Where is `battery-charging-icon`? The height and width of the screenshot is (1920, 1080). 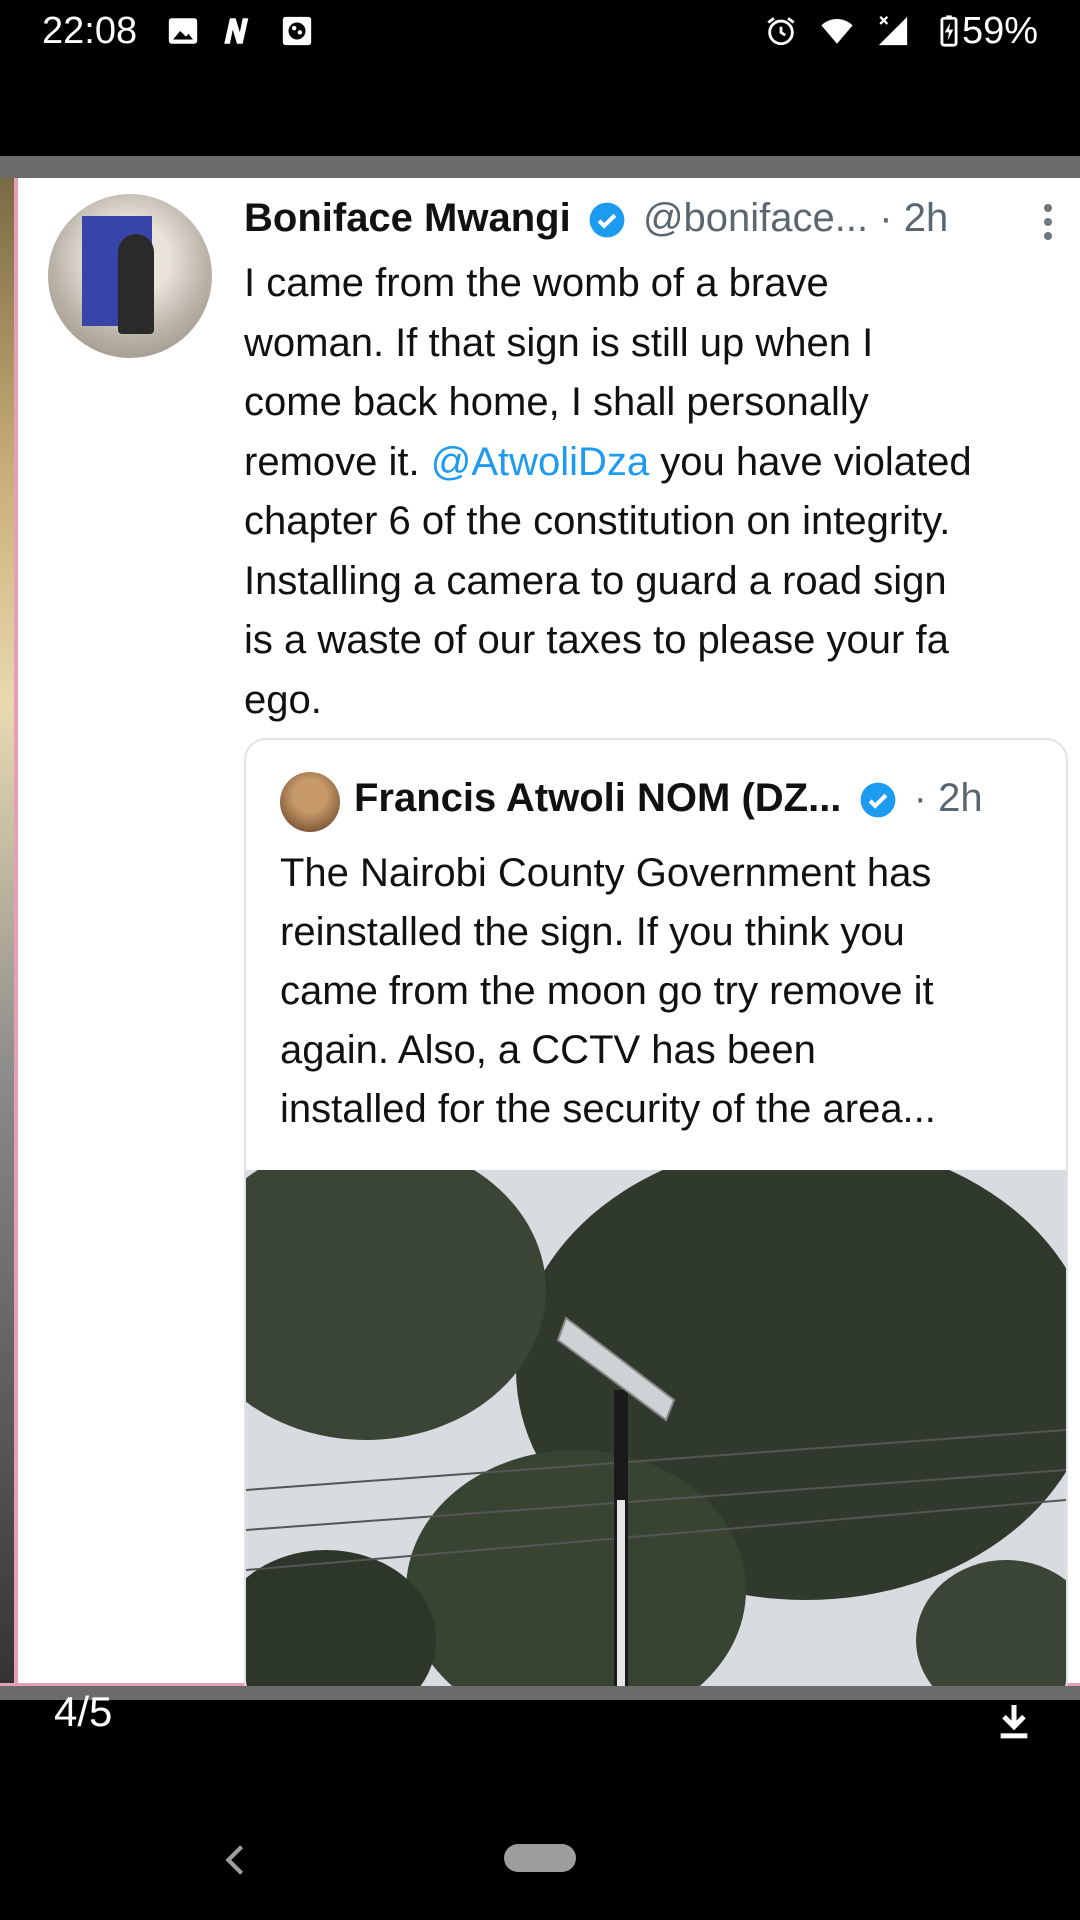 battery-charging-icon is located at coordinates (949, 31).